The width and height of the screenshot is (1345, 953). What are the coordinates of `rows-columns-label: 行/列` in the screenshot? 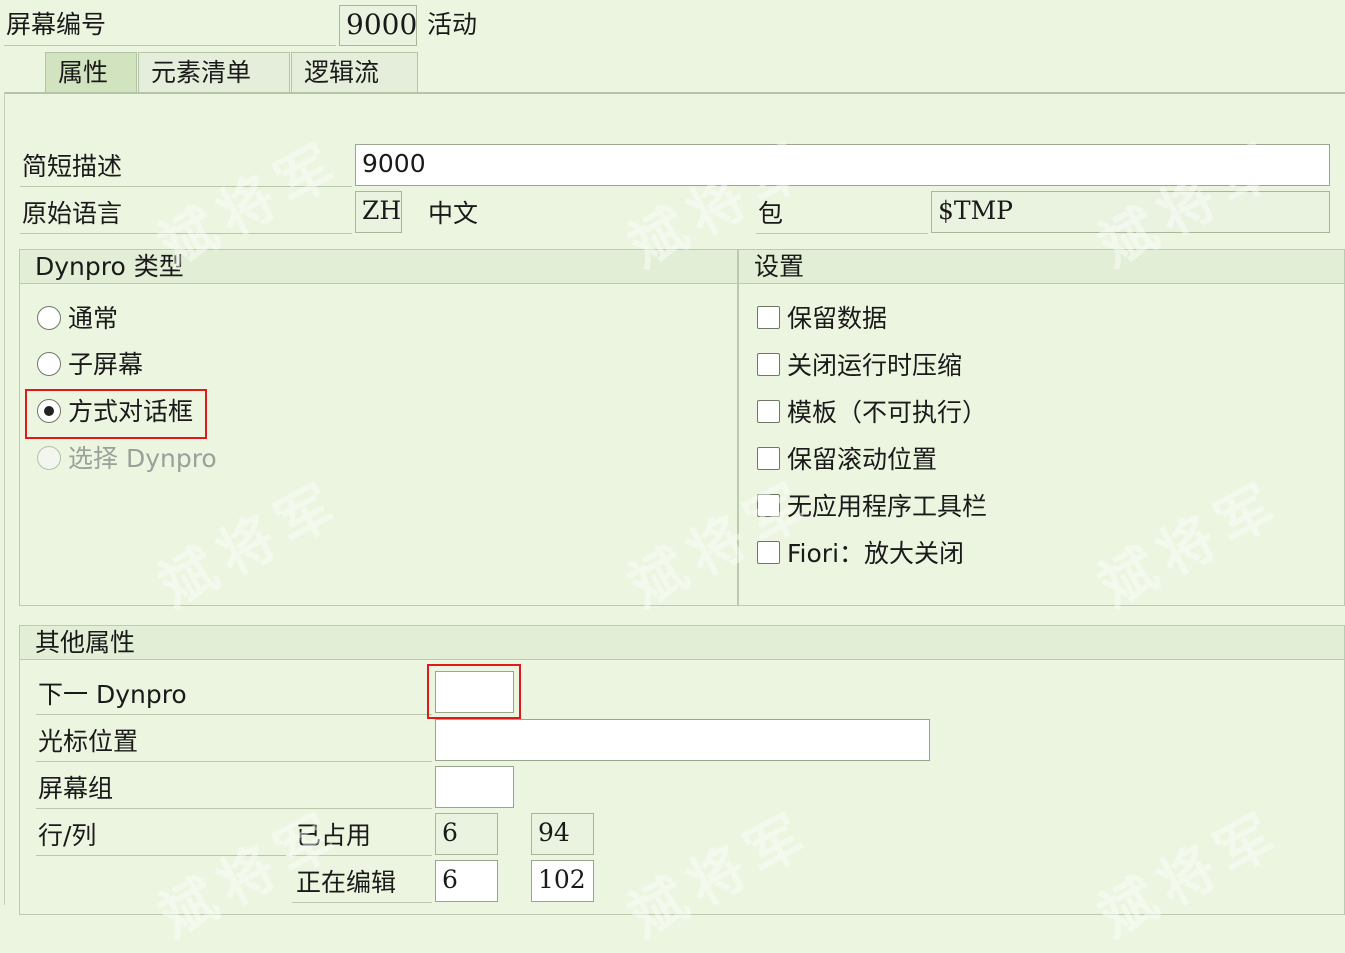 It's located at (67, 835).